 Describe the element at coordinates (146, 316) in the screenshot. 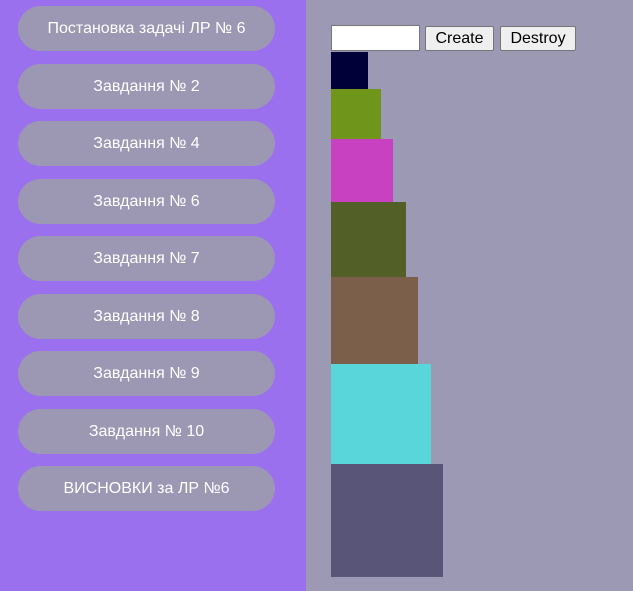

I see `nav-item-task-8: Завдання № 8` at that location.